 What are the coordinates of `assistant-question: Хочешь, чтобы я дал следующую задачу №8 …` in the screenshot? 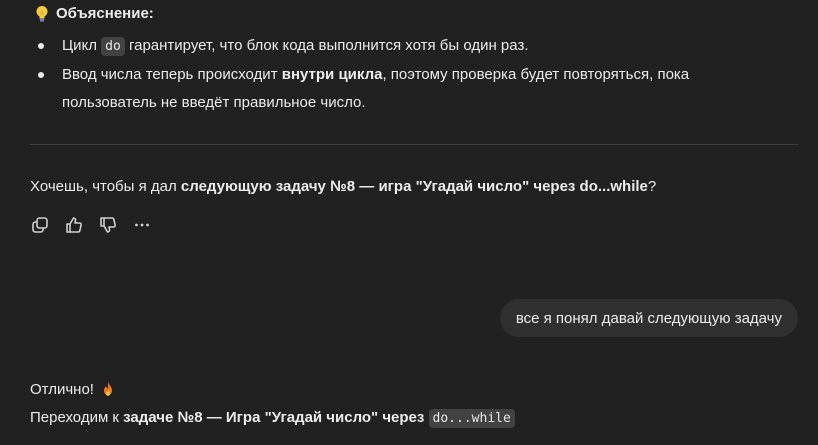 It's located at (343, 187).